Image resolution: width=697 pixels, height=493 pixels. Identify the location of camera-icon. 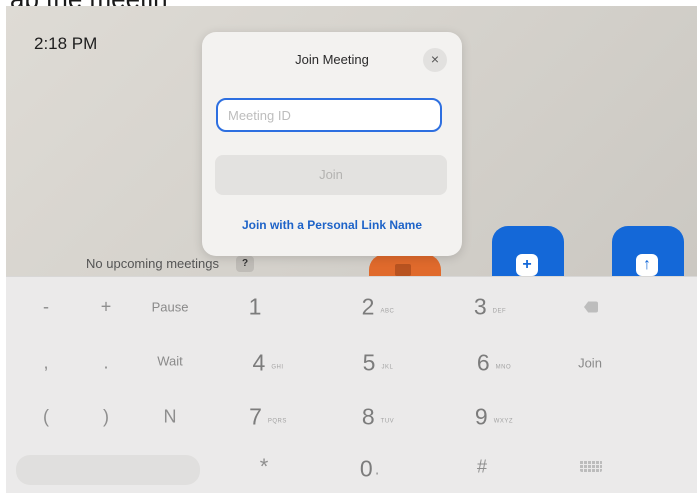
(403, 270).